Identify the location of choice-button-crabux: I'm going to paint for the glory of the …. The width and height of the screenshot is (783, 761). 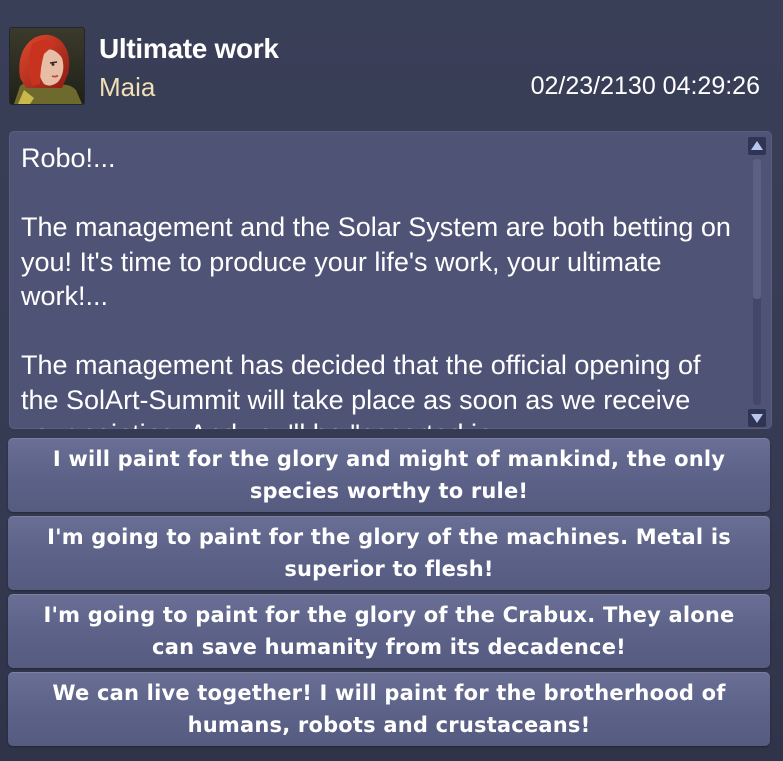
(389, 631).